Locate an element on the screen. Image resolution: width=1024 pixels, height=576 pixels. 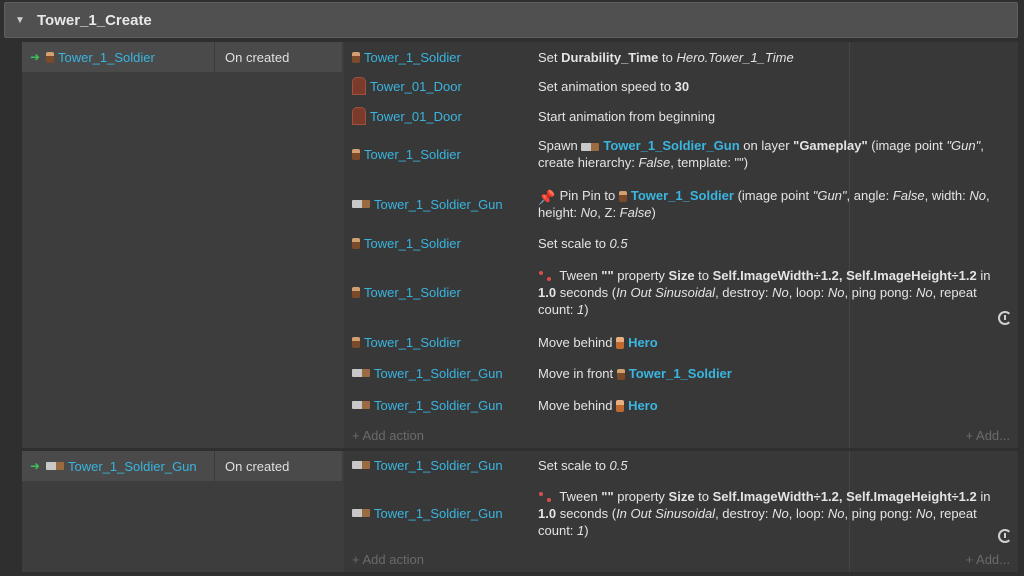
action-text-segment: , Z: is located at coordinates (608, 212).